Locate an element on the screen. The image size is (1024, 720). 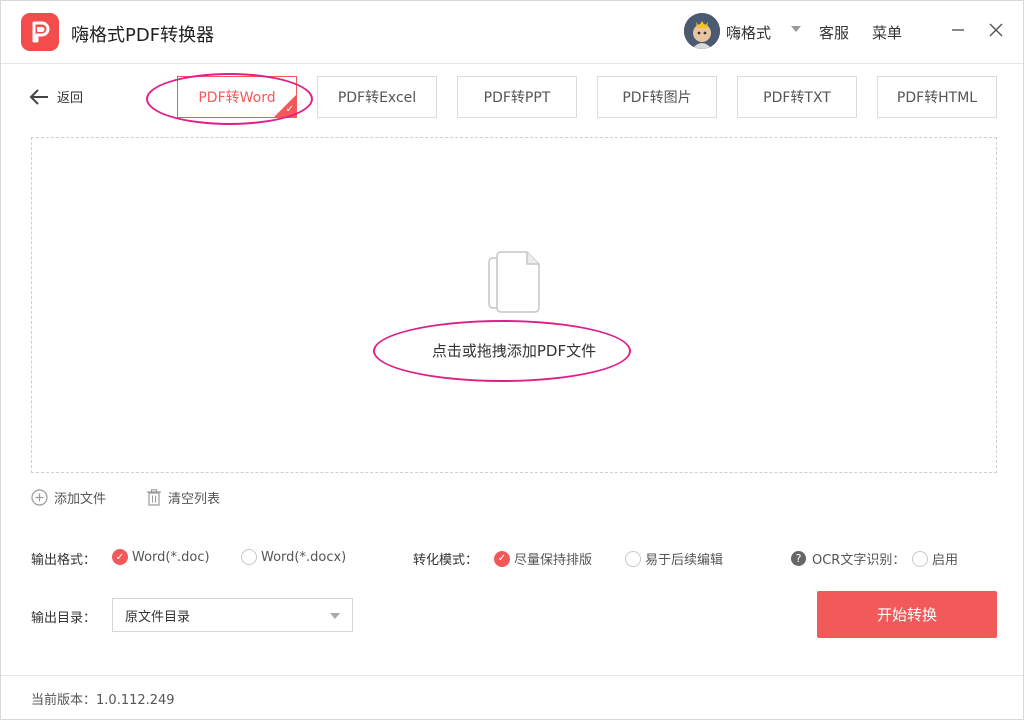
add-file-button: 添加文件 is located at coordinates (68, 497).